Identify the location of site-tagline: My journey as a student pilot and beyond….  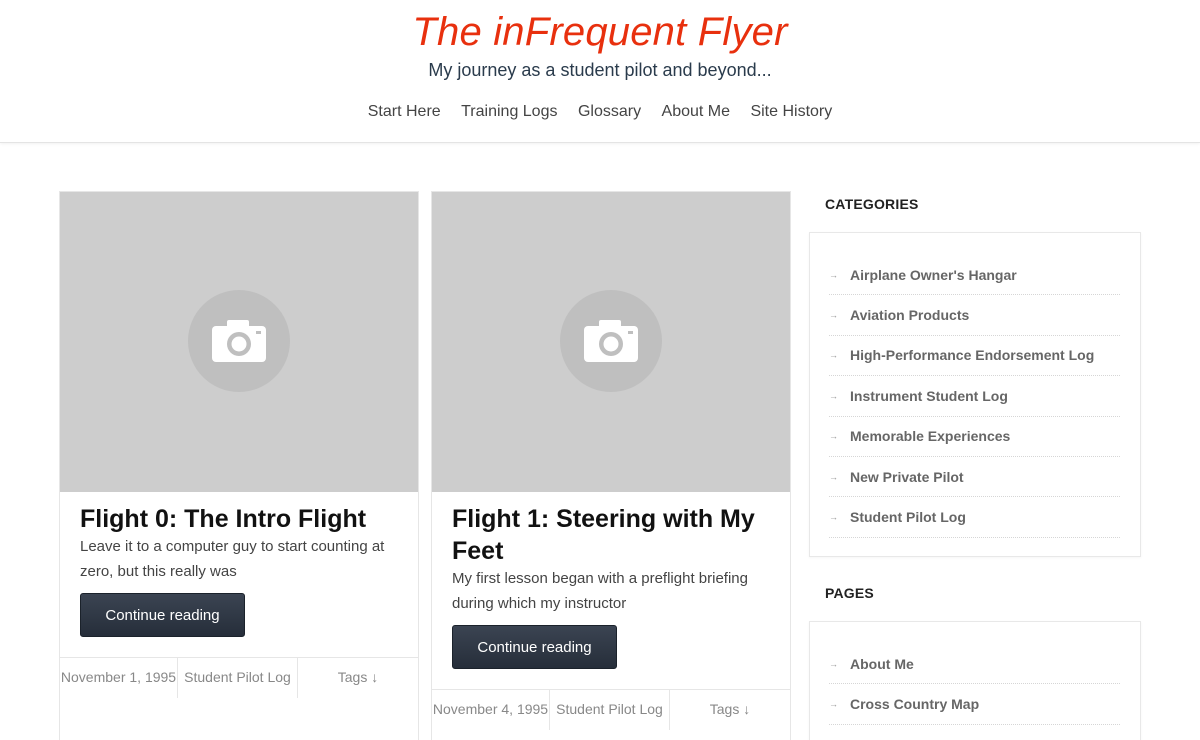
(600, 70).